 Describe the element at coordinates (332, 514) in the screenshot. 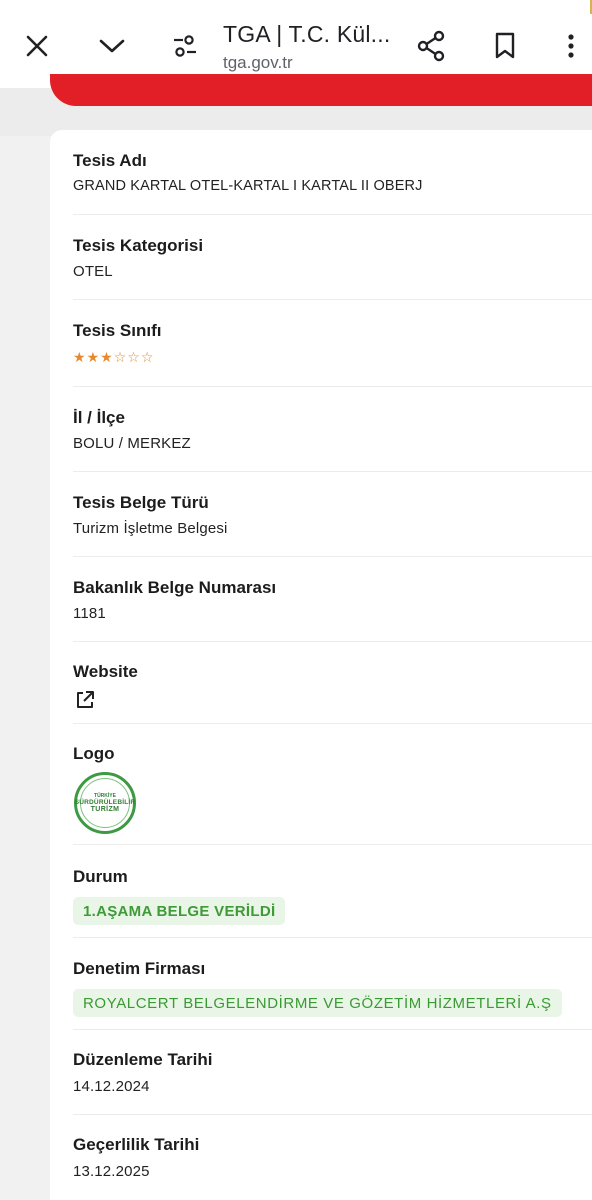

I see `row-belge-turu: Tesis Belge Türü Turizm İşletme Belgesi` at that location.